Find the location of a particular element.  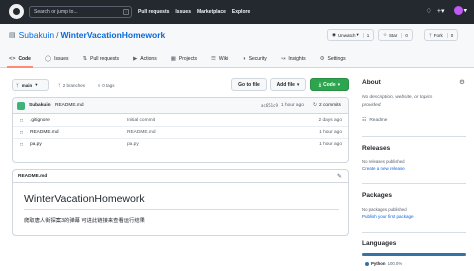

releases-text: No releases published is located at coordinates (383, 161).